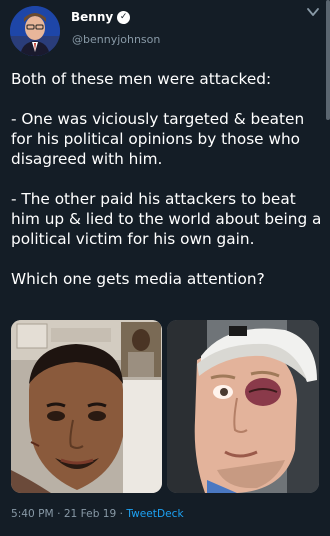 The width and height of the screenshot is (330, 536). I want to click on media-photo-right, so click(243, 406).